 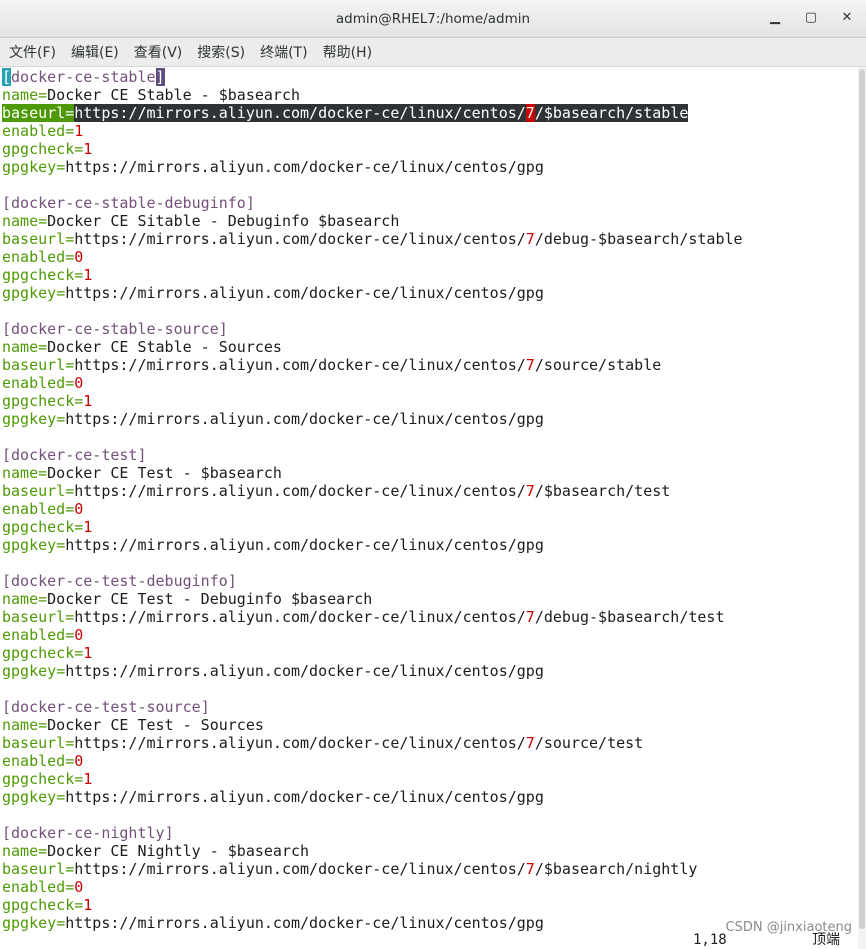 I want to click on repo-section-name: docker-ce-stable-source, so click(x=115, y=329).